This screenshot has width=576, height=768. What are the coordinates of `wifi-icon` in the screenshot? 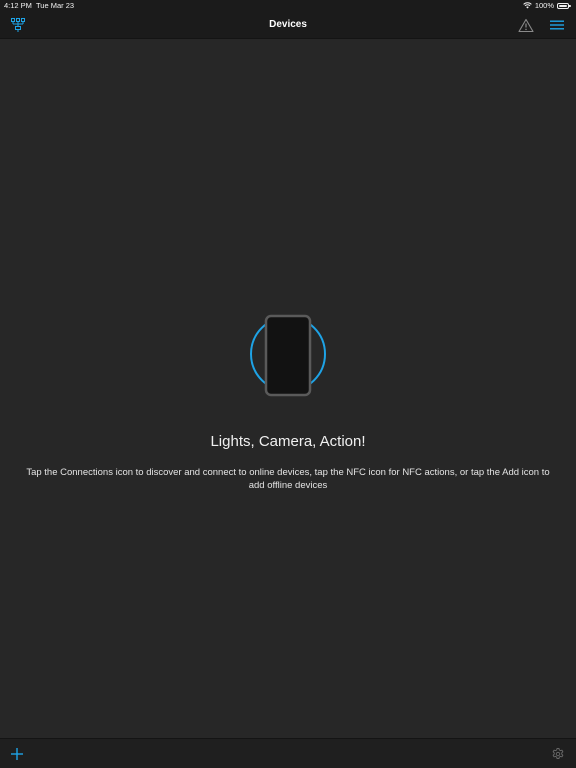 It's located at (527, 5).